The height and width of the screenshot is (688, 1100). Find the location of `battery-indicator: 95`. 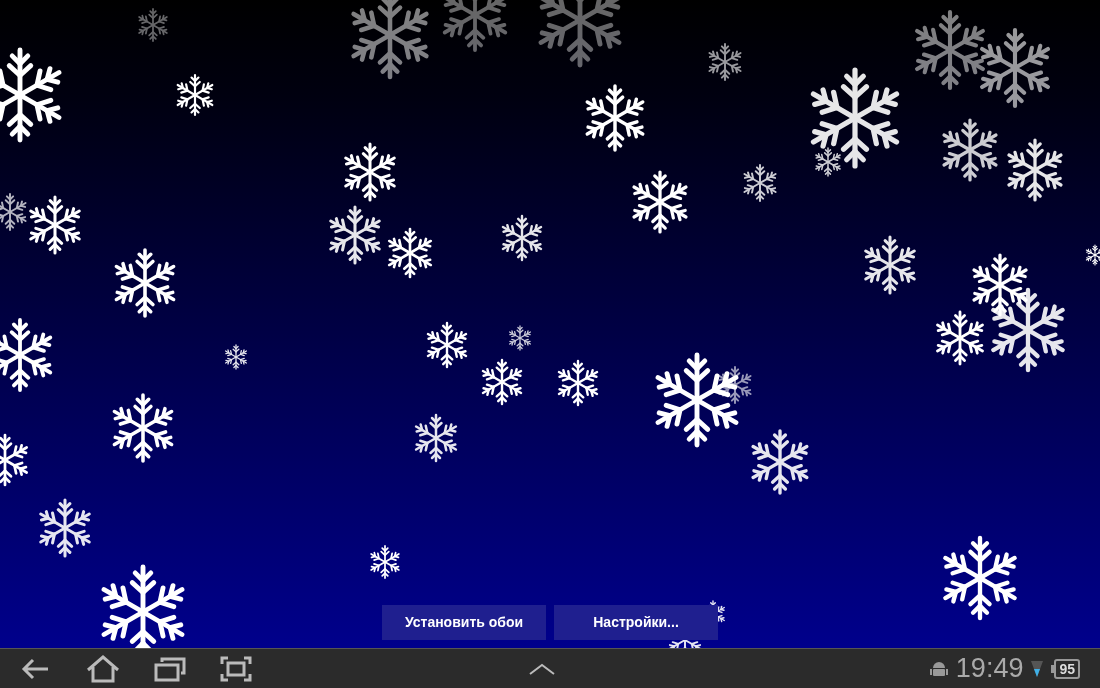

battery-indicator: 95 is located at coordinates (1065, 668).